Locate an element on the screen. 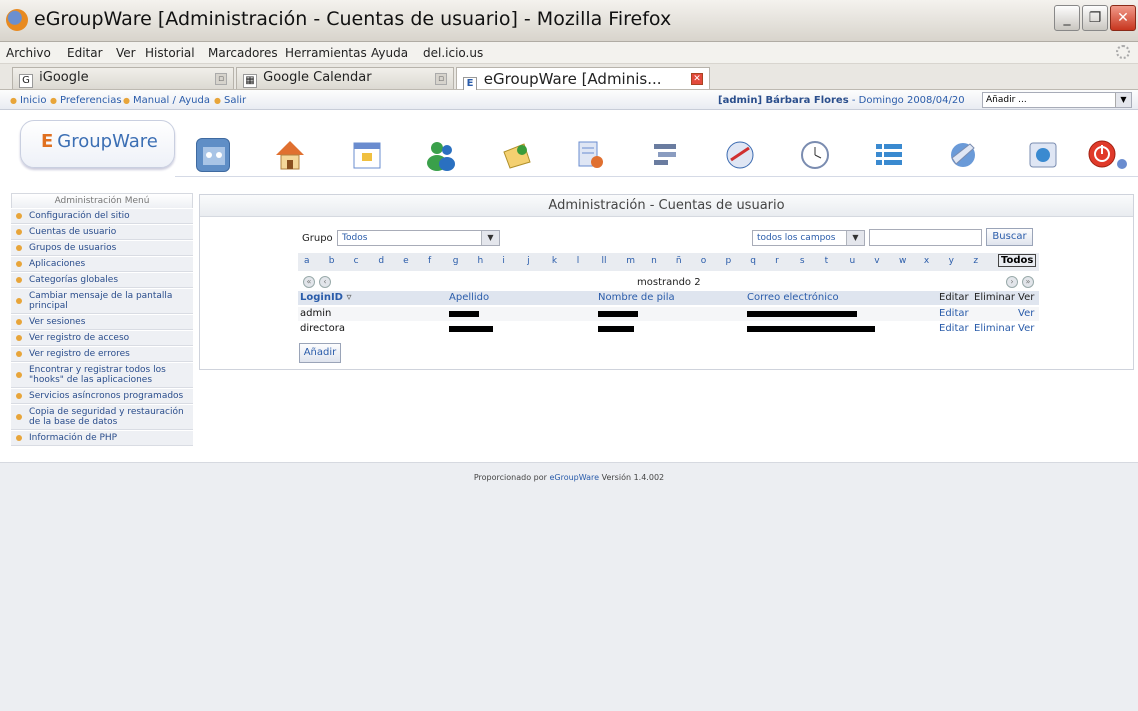 The image size is (1138, 711). sitemgr-icon is located at coordinates (1043, 155).